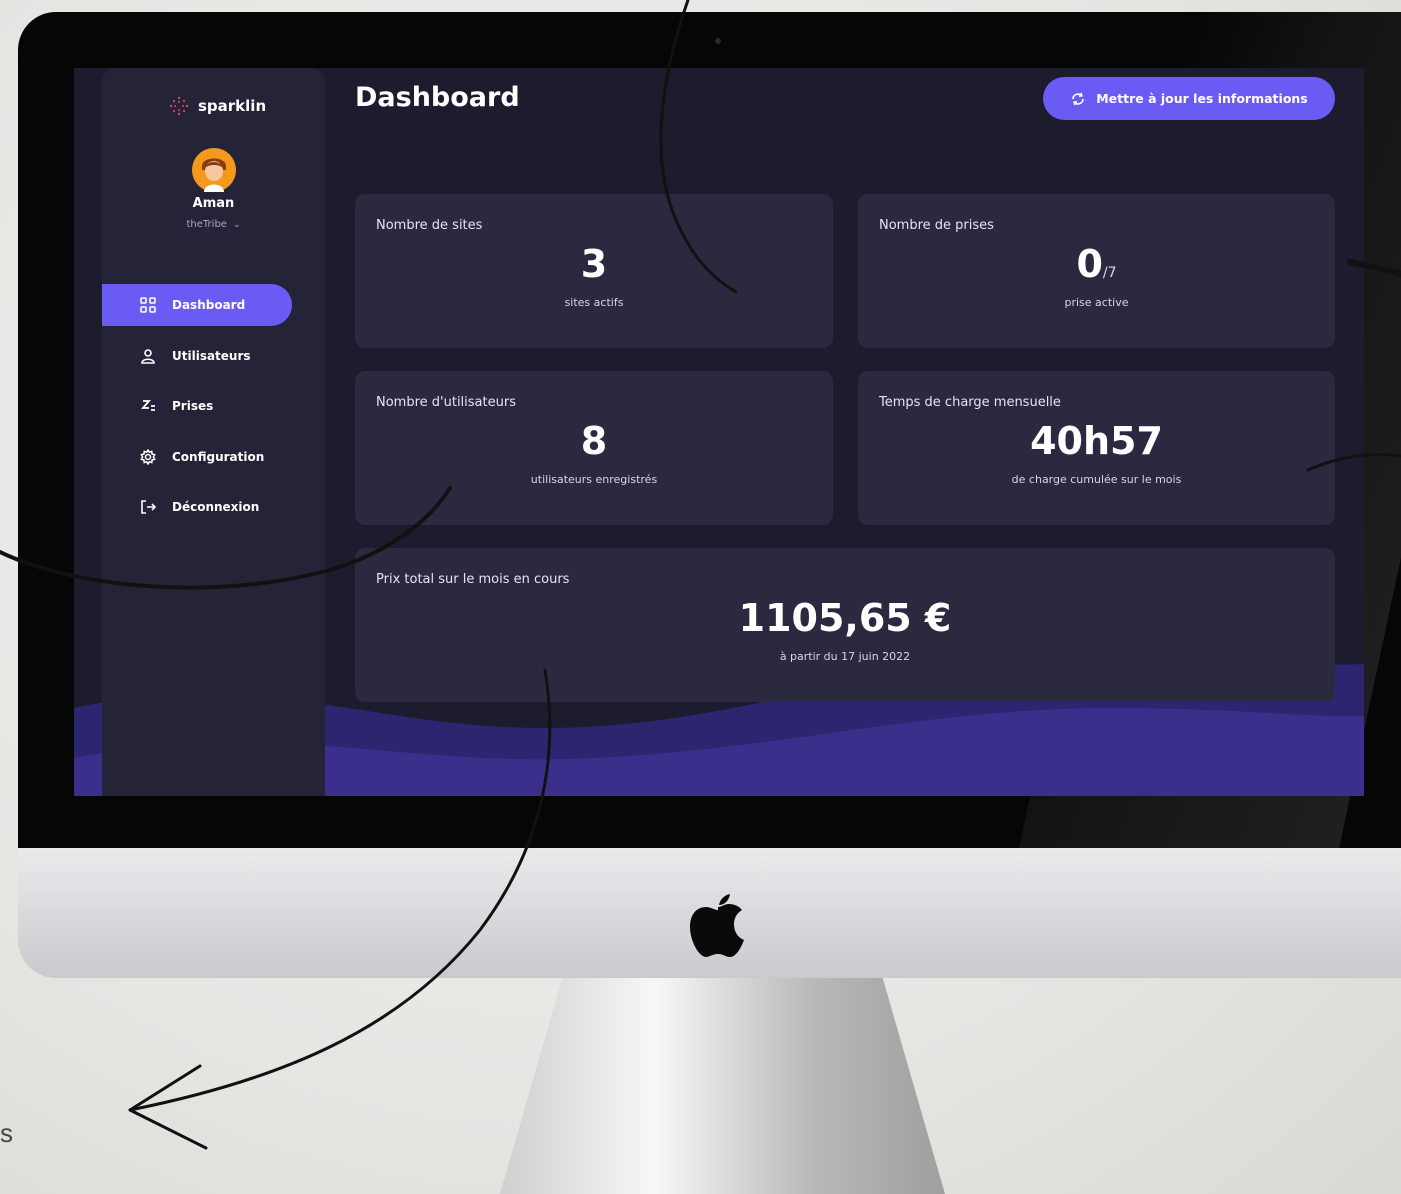 The width and height of the screenshot is (1401, 1194). I want to click on card-prises: Nombre de prises 0/7 prise active, so click(1096, 271).